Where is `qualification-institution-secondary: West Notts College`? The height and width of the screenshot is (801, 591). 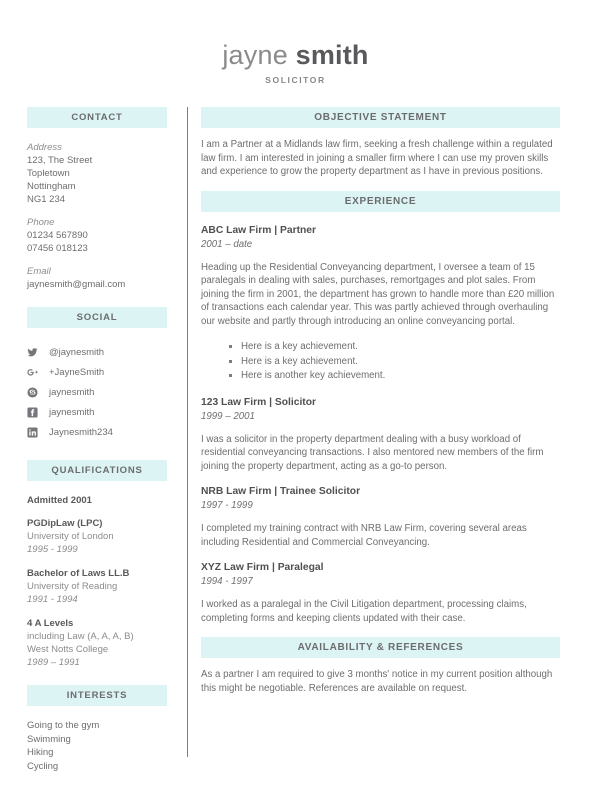
qualification-institution-secondary: West Notts College is located at coordinates (68, 649).